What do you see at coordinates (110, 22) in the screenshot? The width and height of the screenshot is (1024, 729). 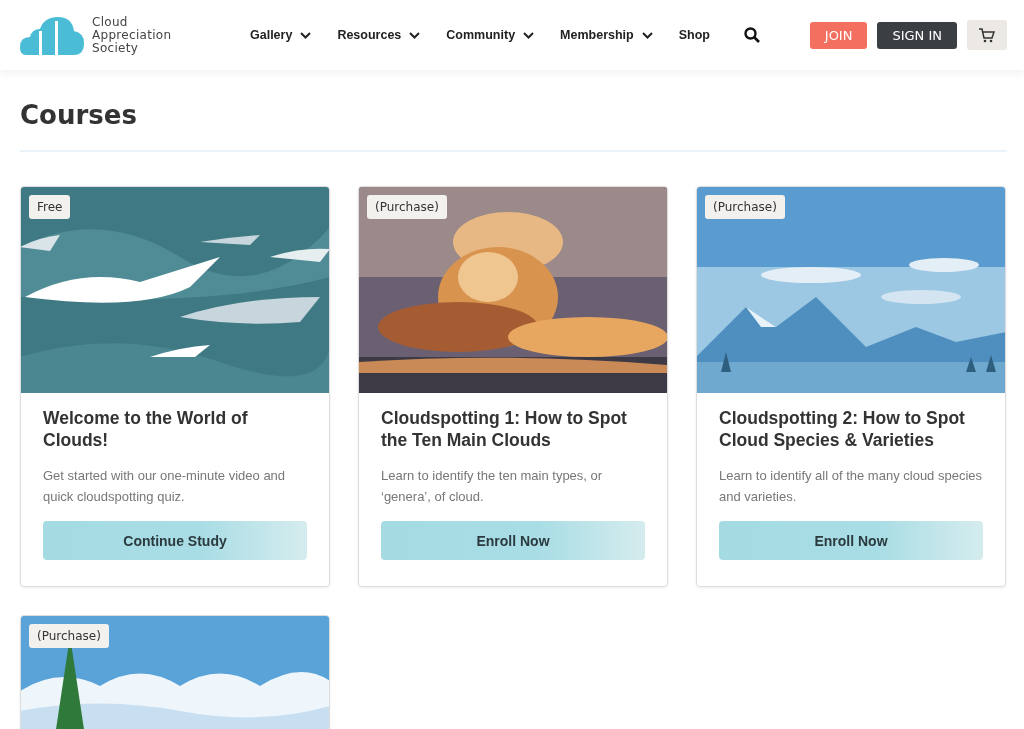 I see `logo-text: Cloud` at bounding box center [110, 22].